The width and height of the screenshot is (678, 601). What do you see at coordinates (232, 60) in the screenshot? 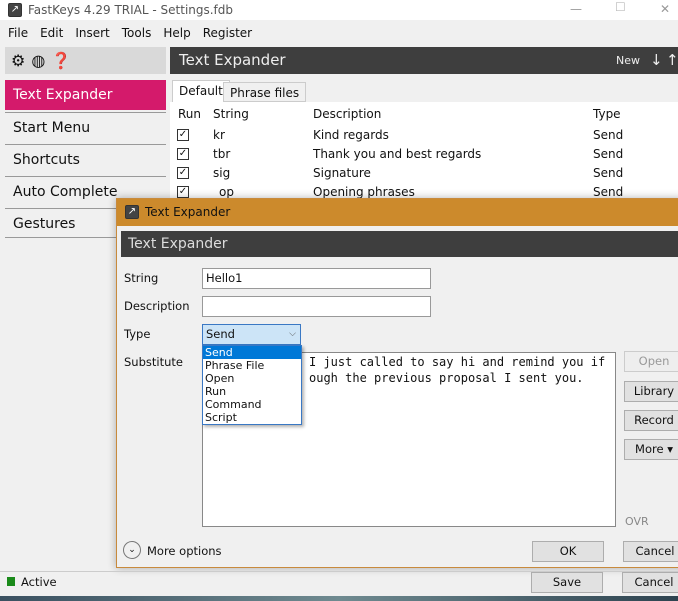
I see `section-title: Text Expander` at bounding box center [232, 60].